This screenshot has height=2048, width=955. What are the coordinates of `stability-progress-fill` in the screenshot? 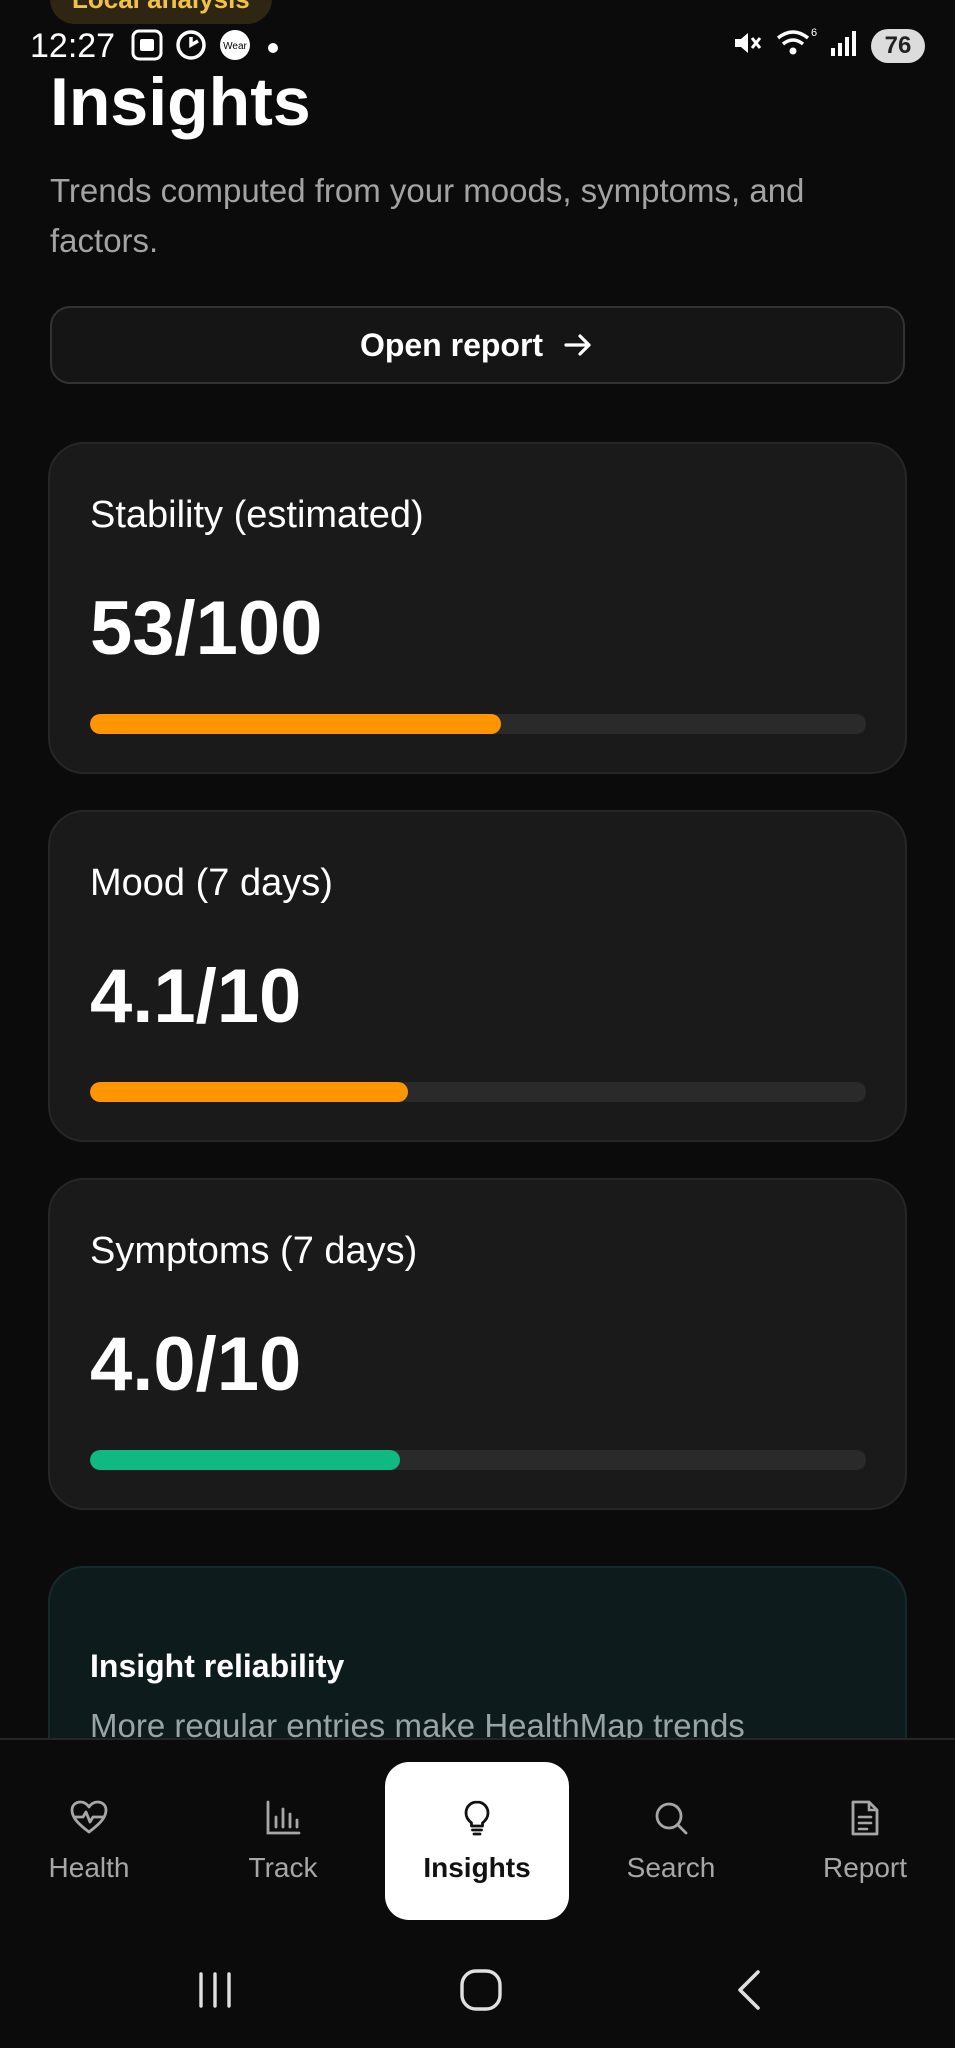 It's located at (296, 724).